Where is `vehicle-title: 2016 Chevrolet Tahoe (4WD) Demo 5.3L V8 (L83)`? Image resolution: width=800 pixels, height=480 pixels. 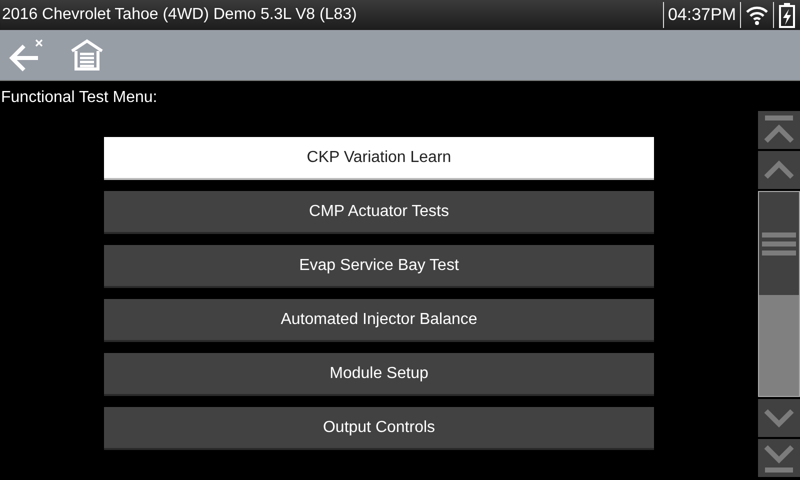
vehicle-title: 2016 Chevrolet Tahoe (4WD) Demo 5.3L V8 (L83) is located at coordinates (179, 15).